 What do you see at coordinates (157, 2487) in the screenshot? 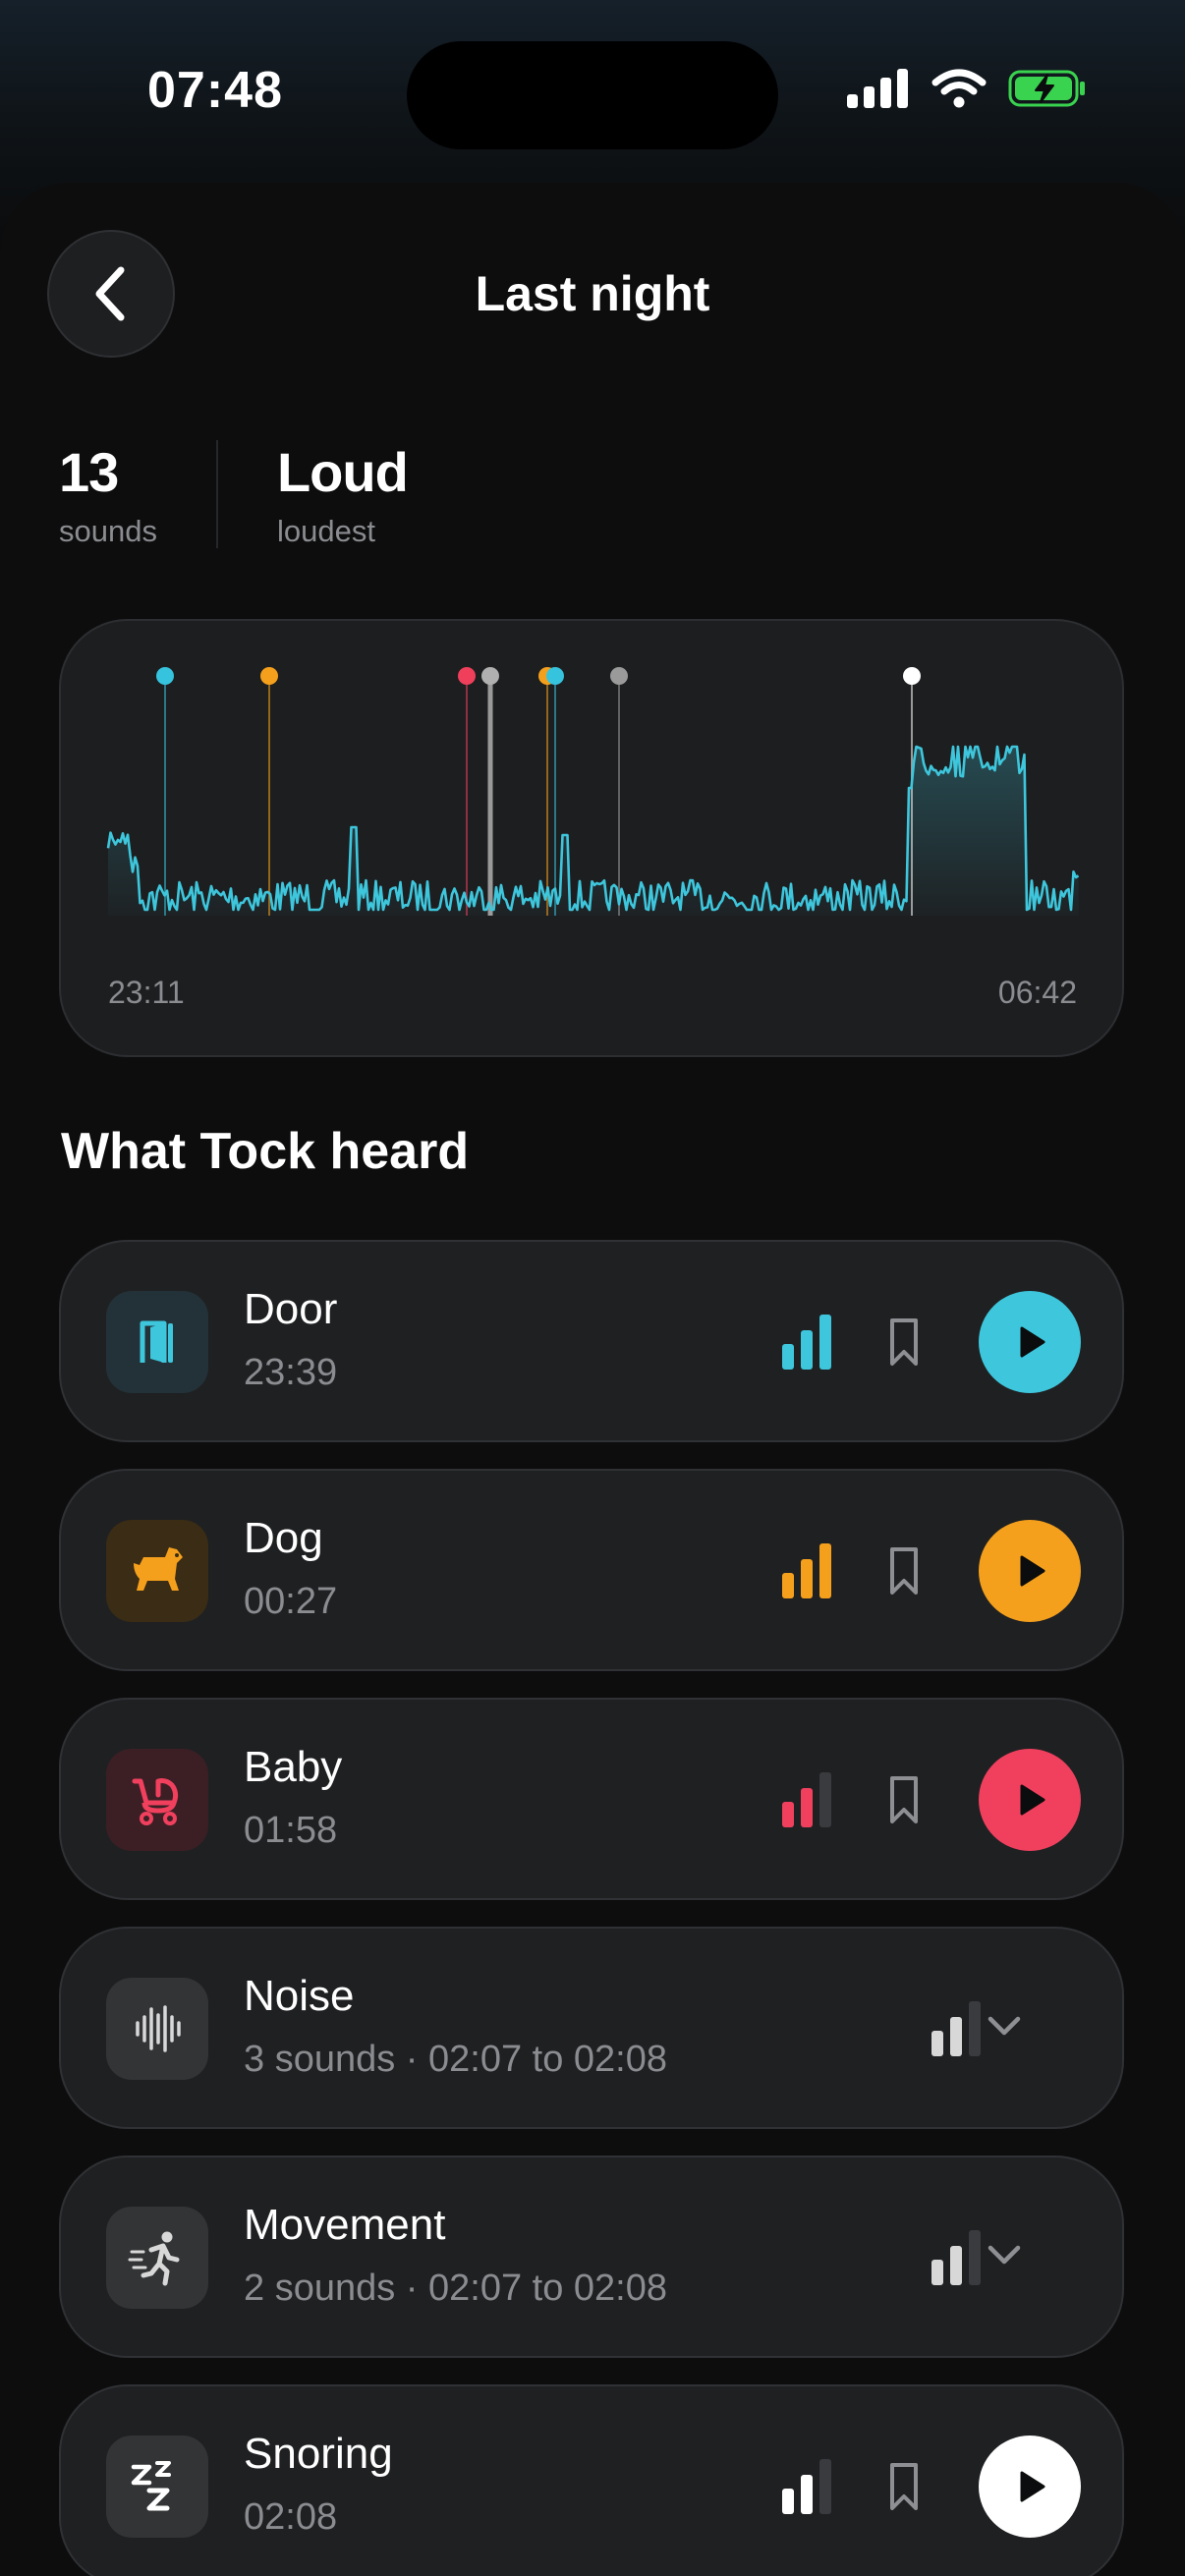
I see `zzz-icon` at bounding box center [157, 2487].